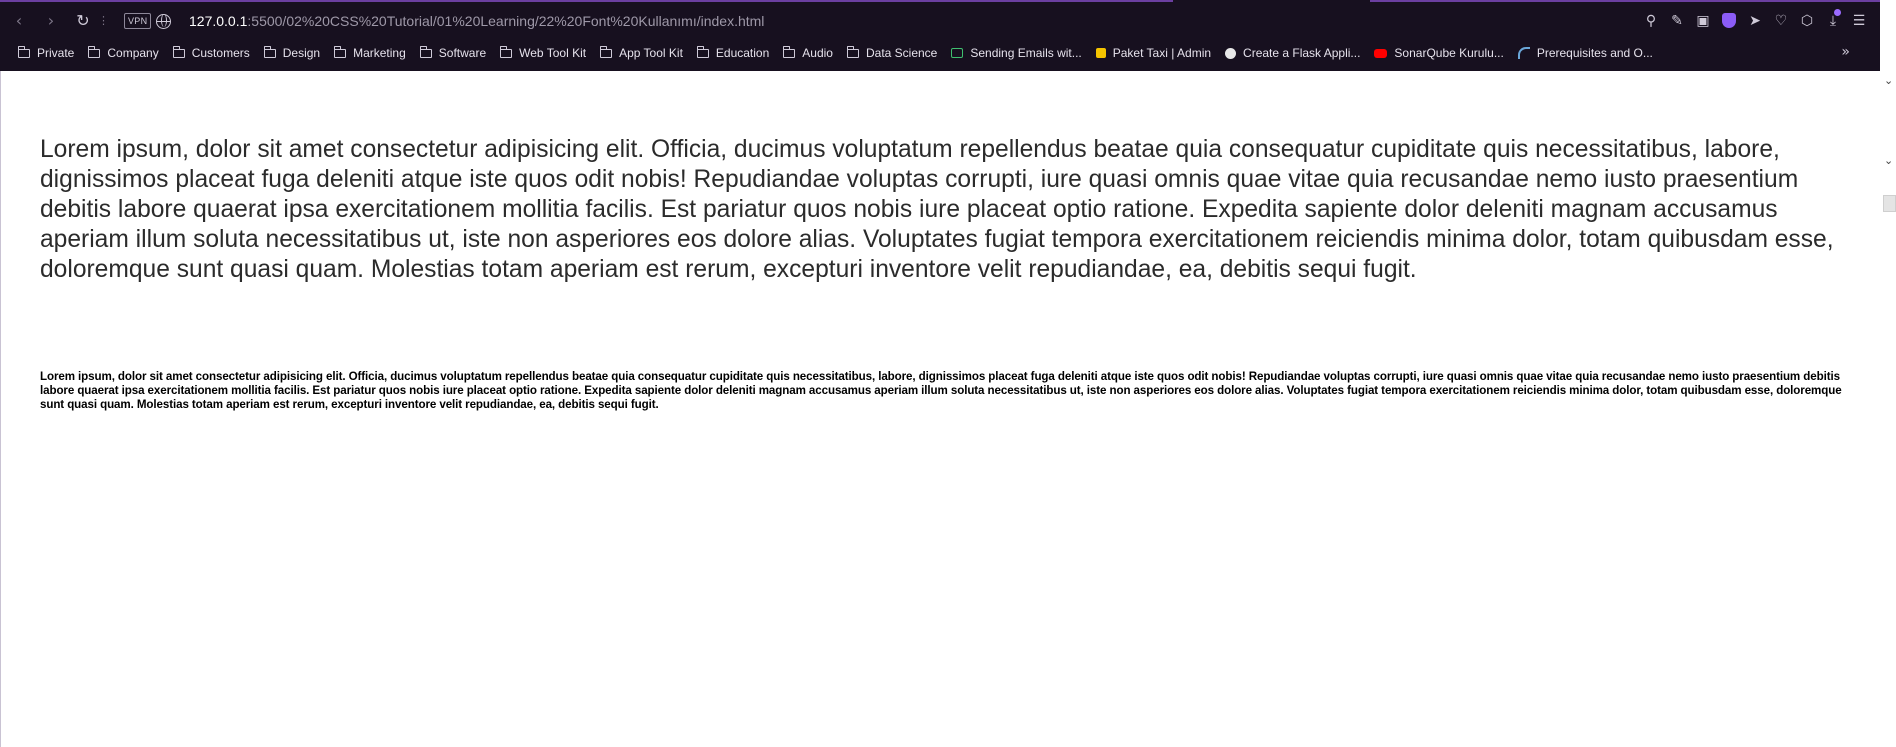 The width and height of the screenshot is (1896, 747). I want to click on tab-accent-line-right, so click(1625, 1).